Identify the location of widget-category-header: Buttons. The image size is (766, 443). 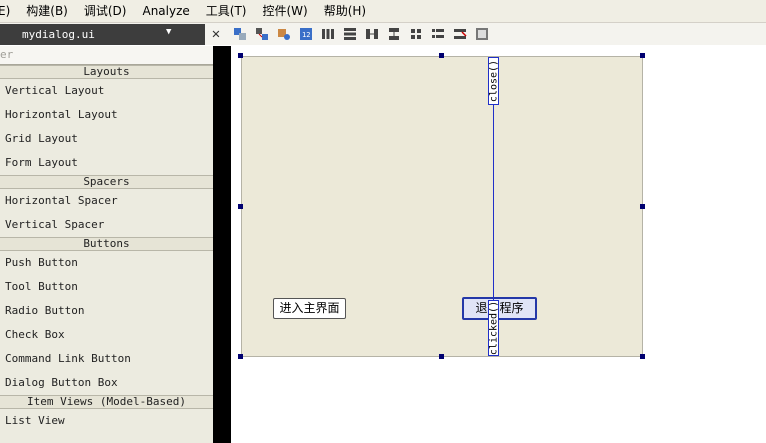
(106, 244).